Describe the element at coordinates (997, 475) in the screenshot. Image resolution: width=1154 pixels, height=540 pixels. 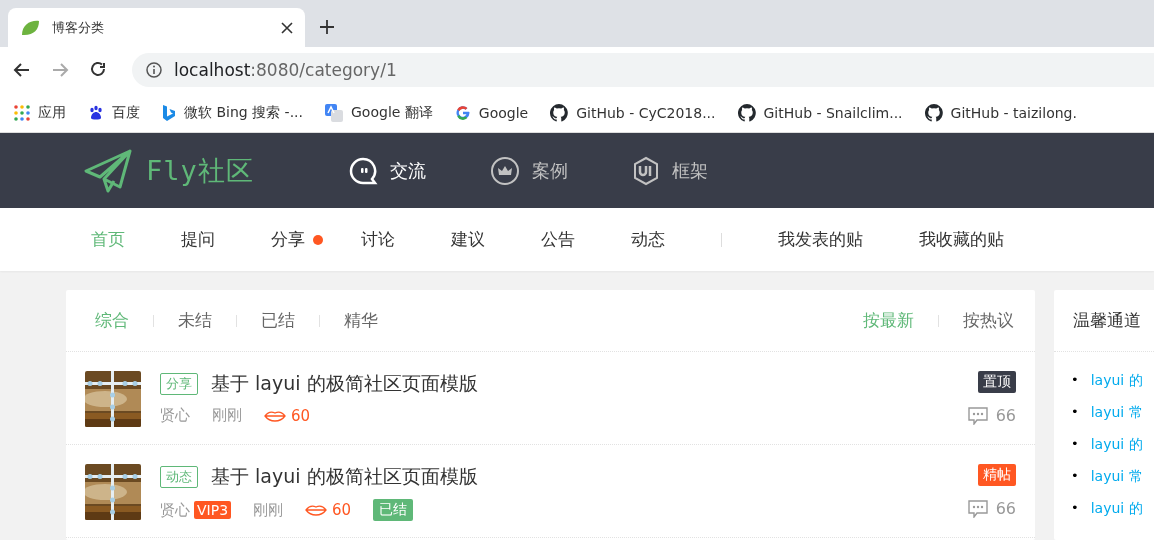
I see `post-badge: 精帖` at that location.